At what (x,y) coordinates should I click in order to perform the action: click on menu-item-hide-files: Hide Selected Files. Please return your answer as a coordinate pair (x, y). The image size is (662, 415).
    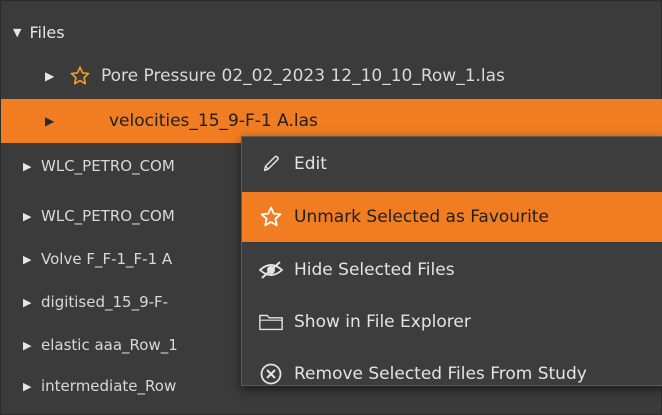
    Looking at the image, I should click on (452, 270).